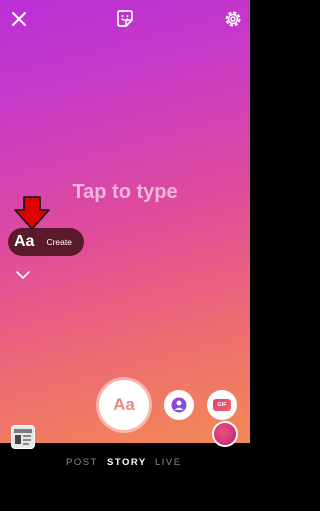 The width and height of the screenshot is (320, 511). I want to click on mention-icon, so click(179, 405).